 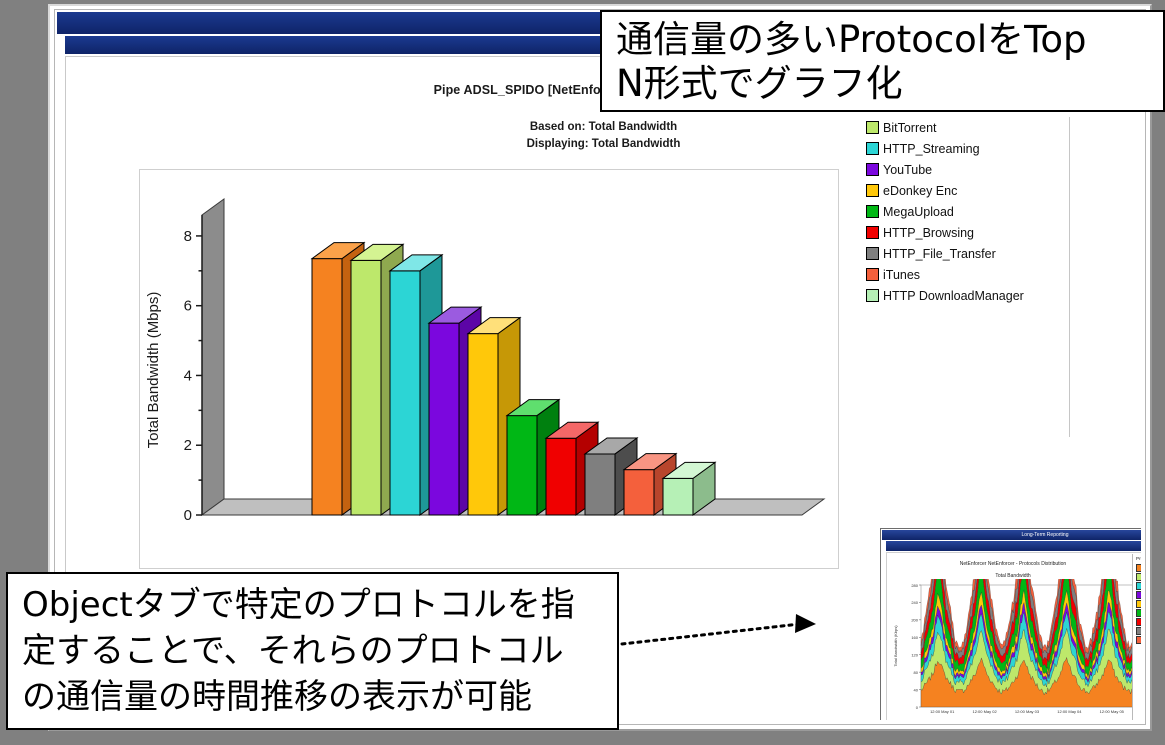 I want to click on legend-item-label: MegaUpload, so click(x=918, y=211).